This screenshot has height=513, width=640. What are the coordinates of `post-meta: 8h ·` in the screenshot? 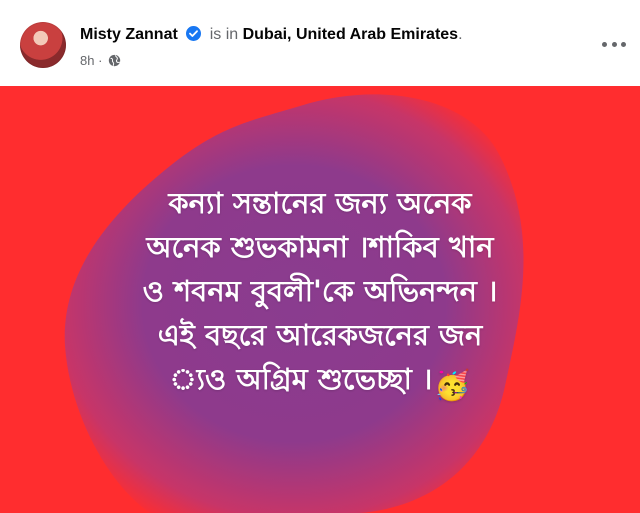 It's located at (100, 61).